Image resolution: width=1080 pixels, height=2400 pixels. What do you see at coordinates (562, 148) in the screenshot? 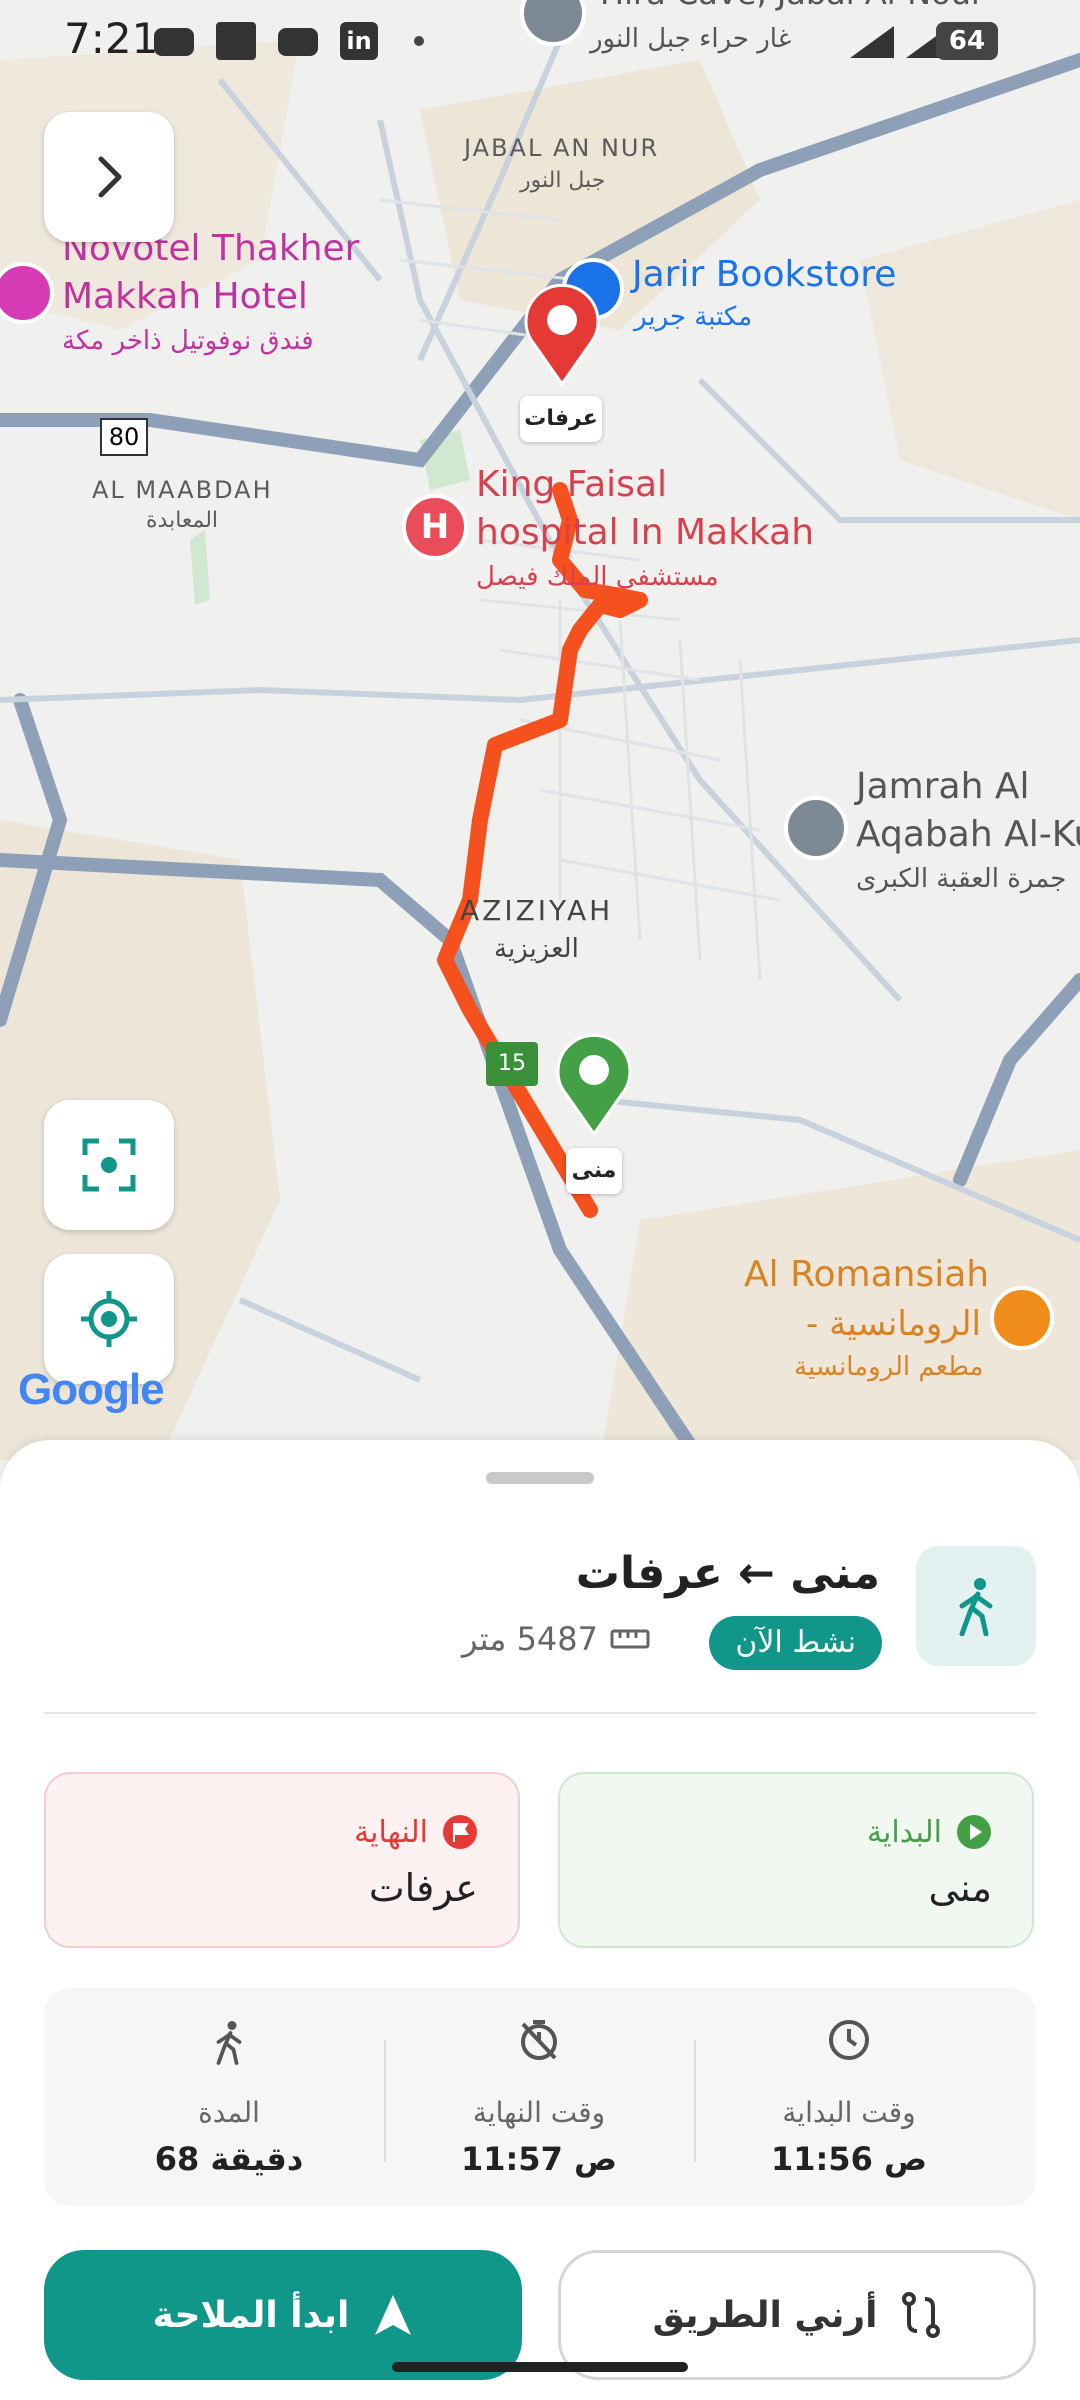
I see `map-label-jabal-an-nur: JABAL AN NUR` at bounding box center [562, 148].